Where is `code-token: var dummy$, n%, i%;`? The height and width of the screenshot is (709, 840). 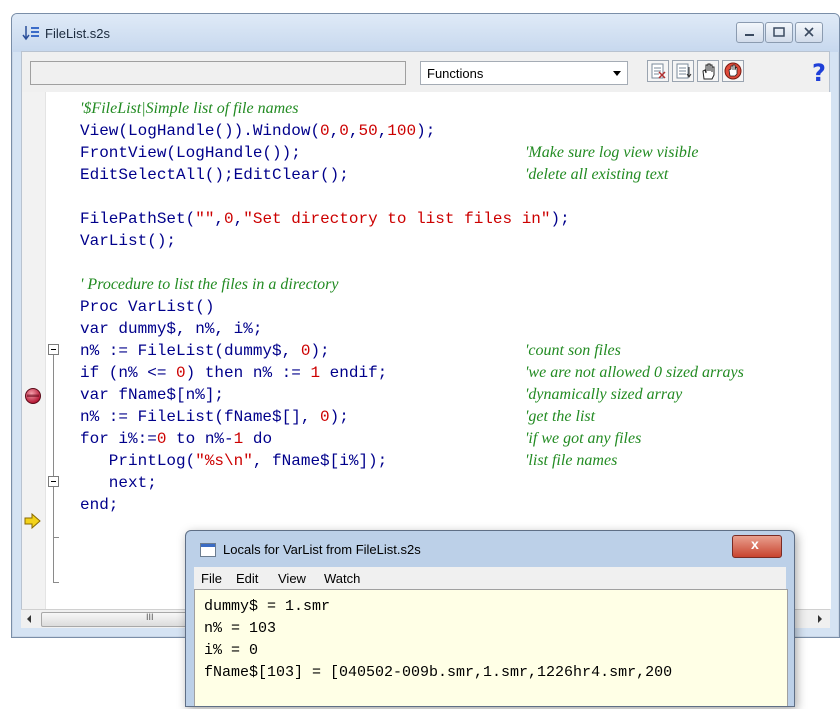
code-token: var dummy$, n%, i%; is located at coordinates (171, 329).